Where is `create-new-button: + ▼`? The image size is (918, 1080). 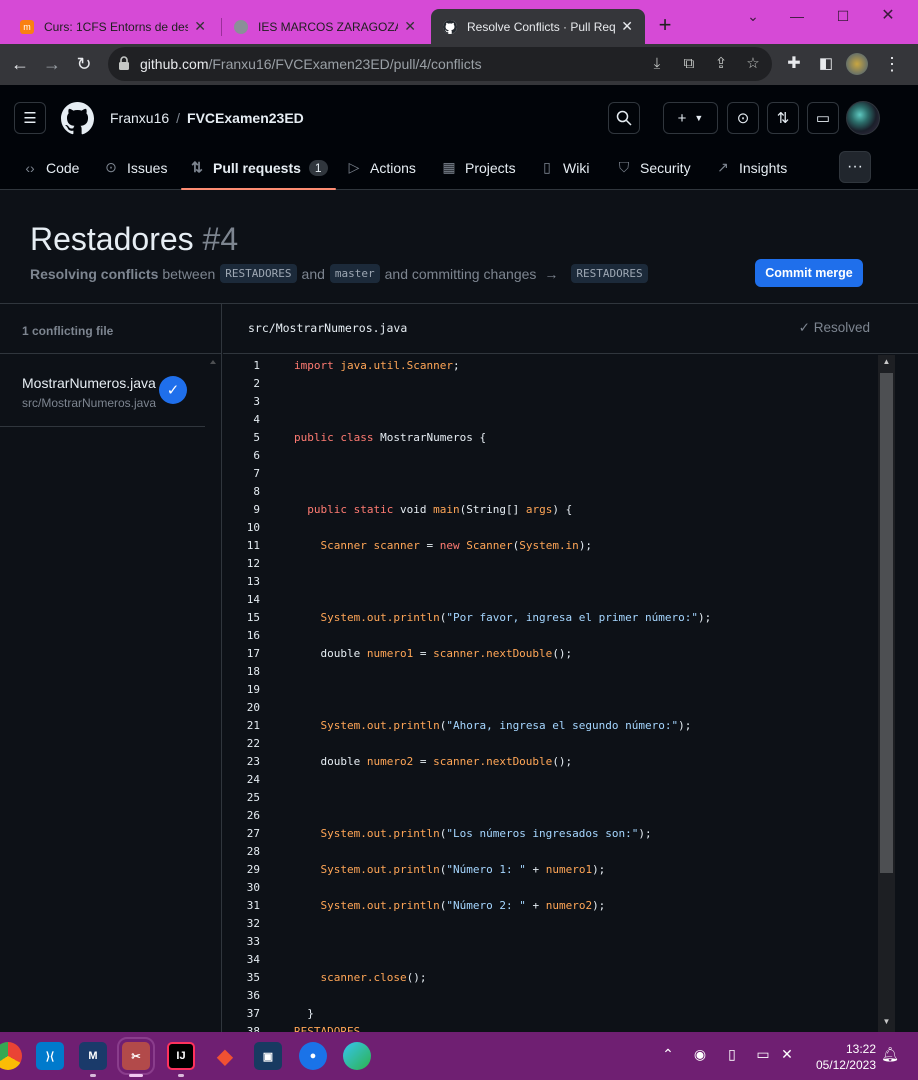
create-new-button: + ▼ is located at coordinates (690, 118).